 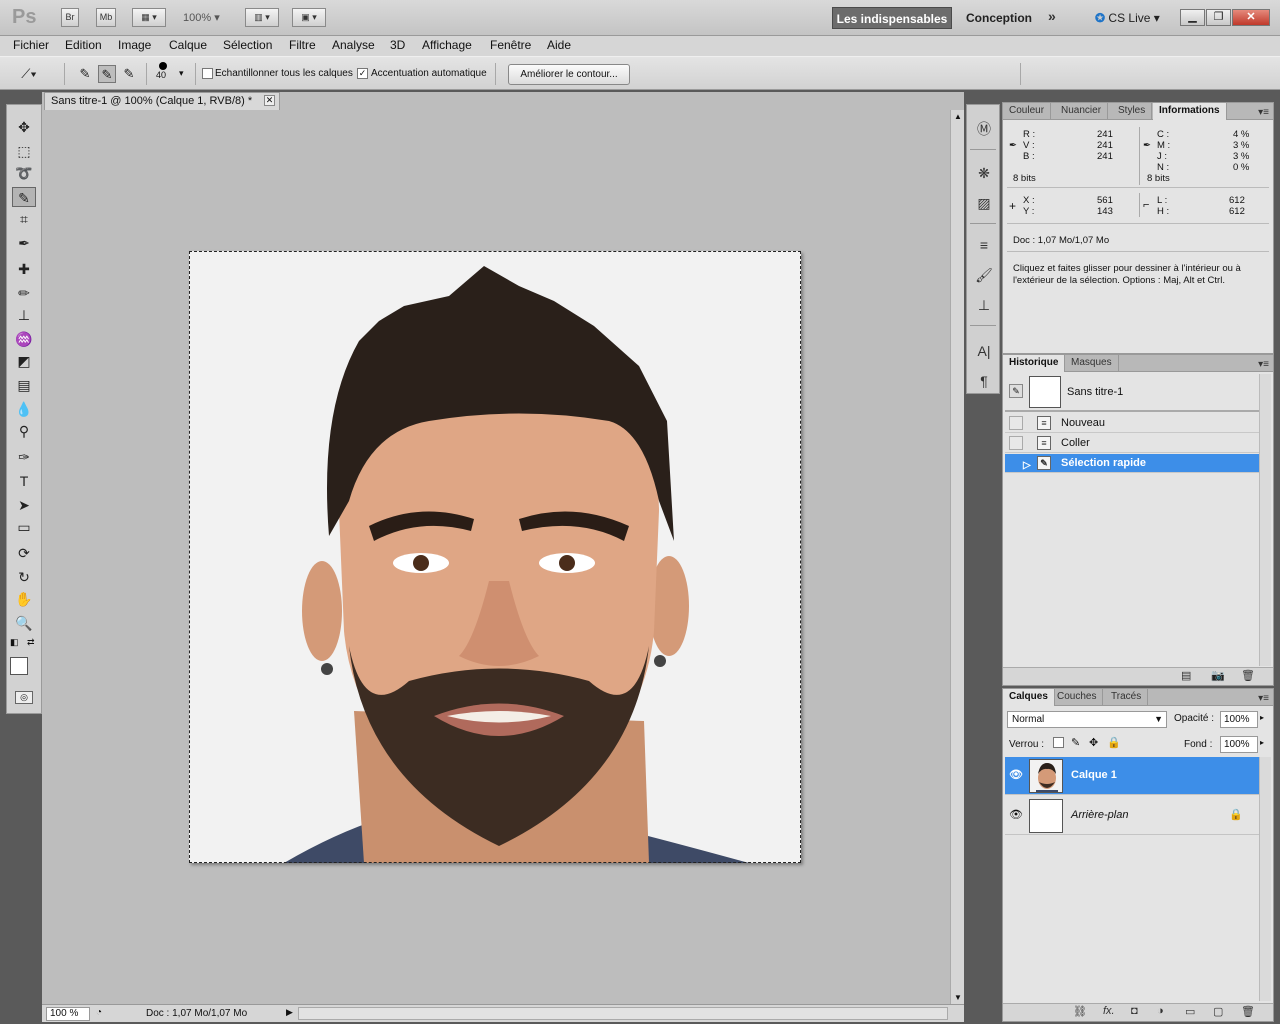 I want to click on layers-scrollbar, so click(x=1265, y=879).